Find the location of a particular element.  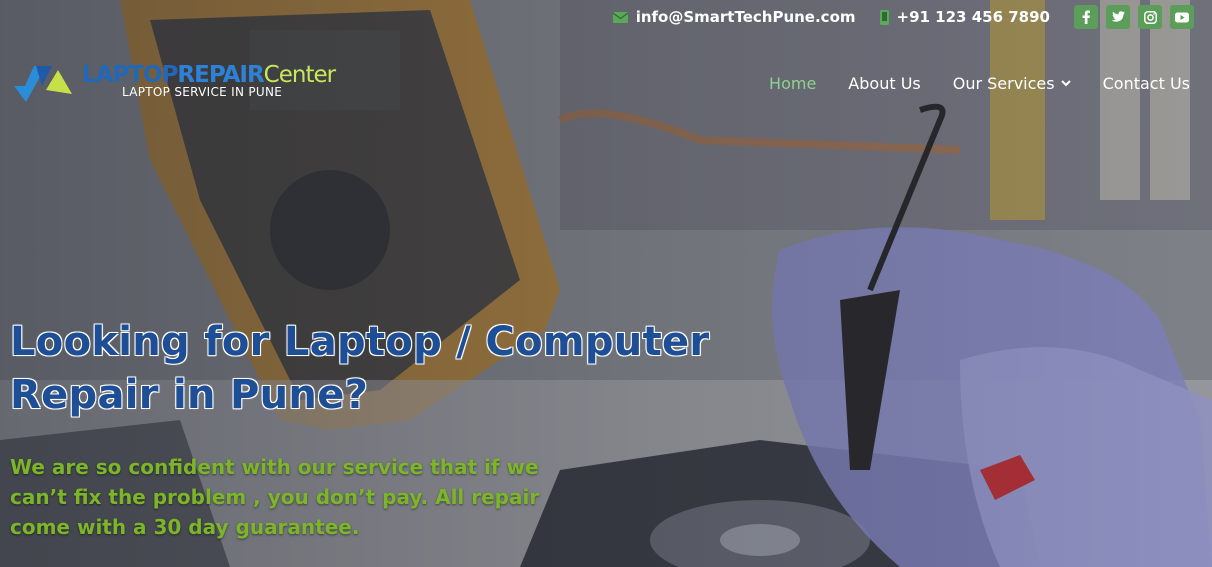

nav-item-contact-us: Contact Us is located at coordinates (1146, 83).